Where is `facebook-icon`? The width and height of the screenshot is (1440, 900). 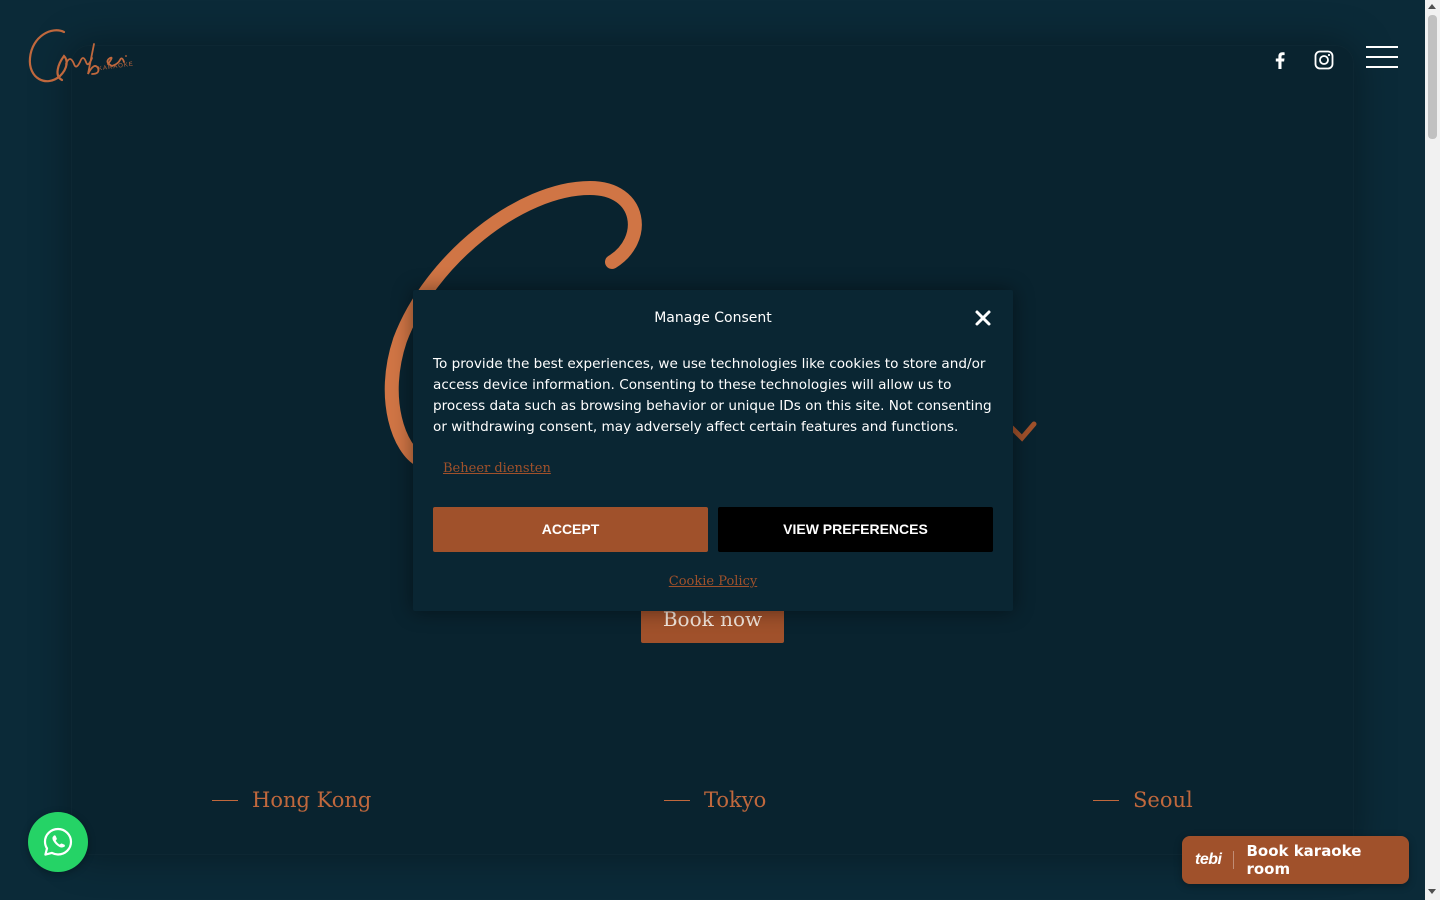
facebook-icon is located at coordinates (1280, 60).